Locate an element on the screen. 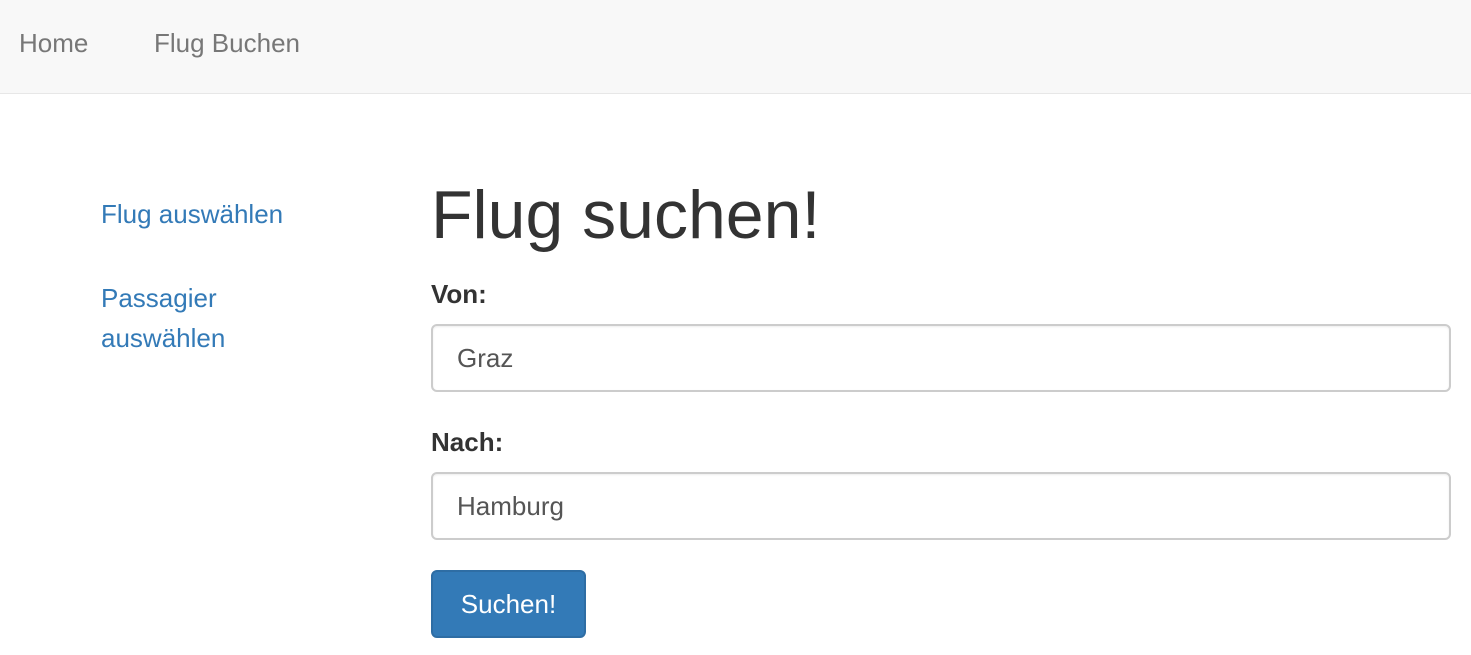 This screenshot has width=1471, height=655. sidebar-nav: Flug auswählen Passagier auswählen is located at coordinates (221, 276).